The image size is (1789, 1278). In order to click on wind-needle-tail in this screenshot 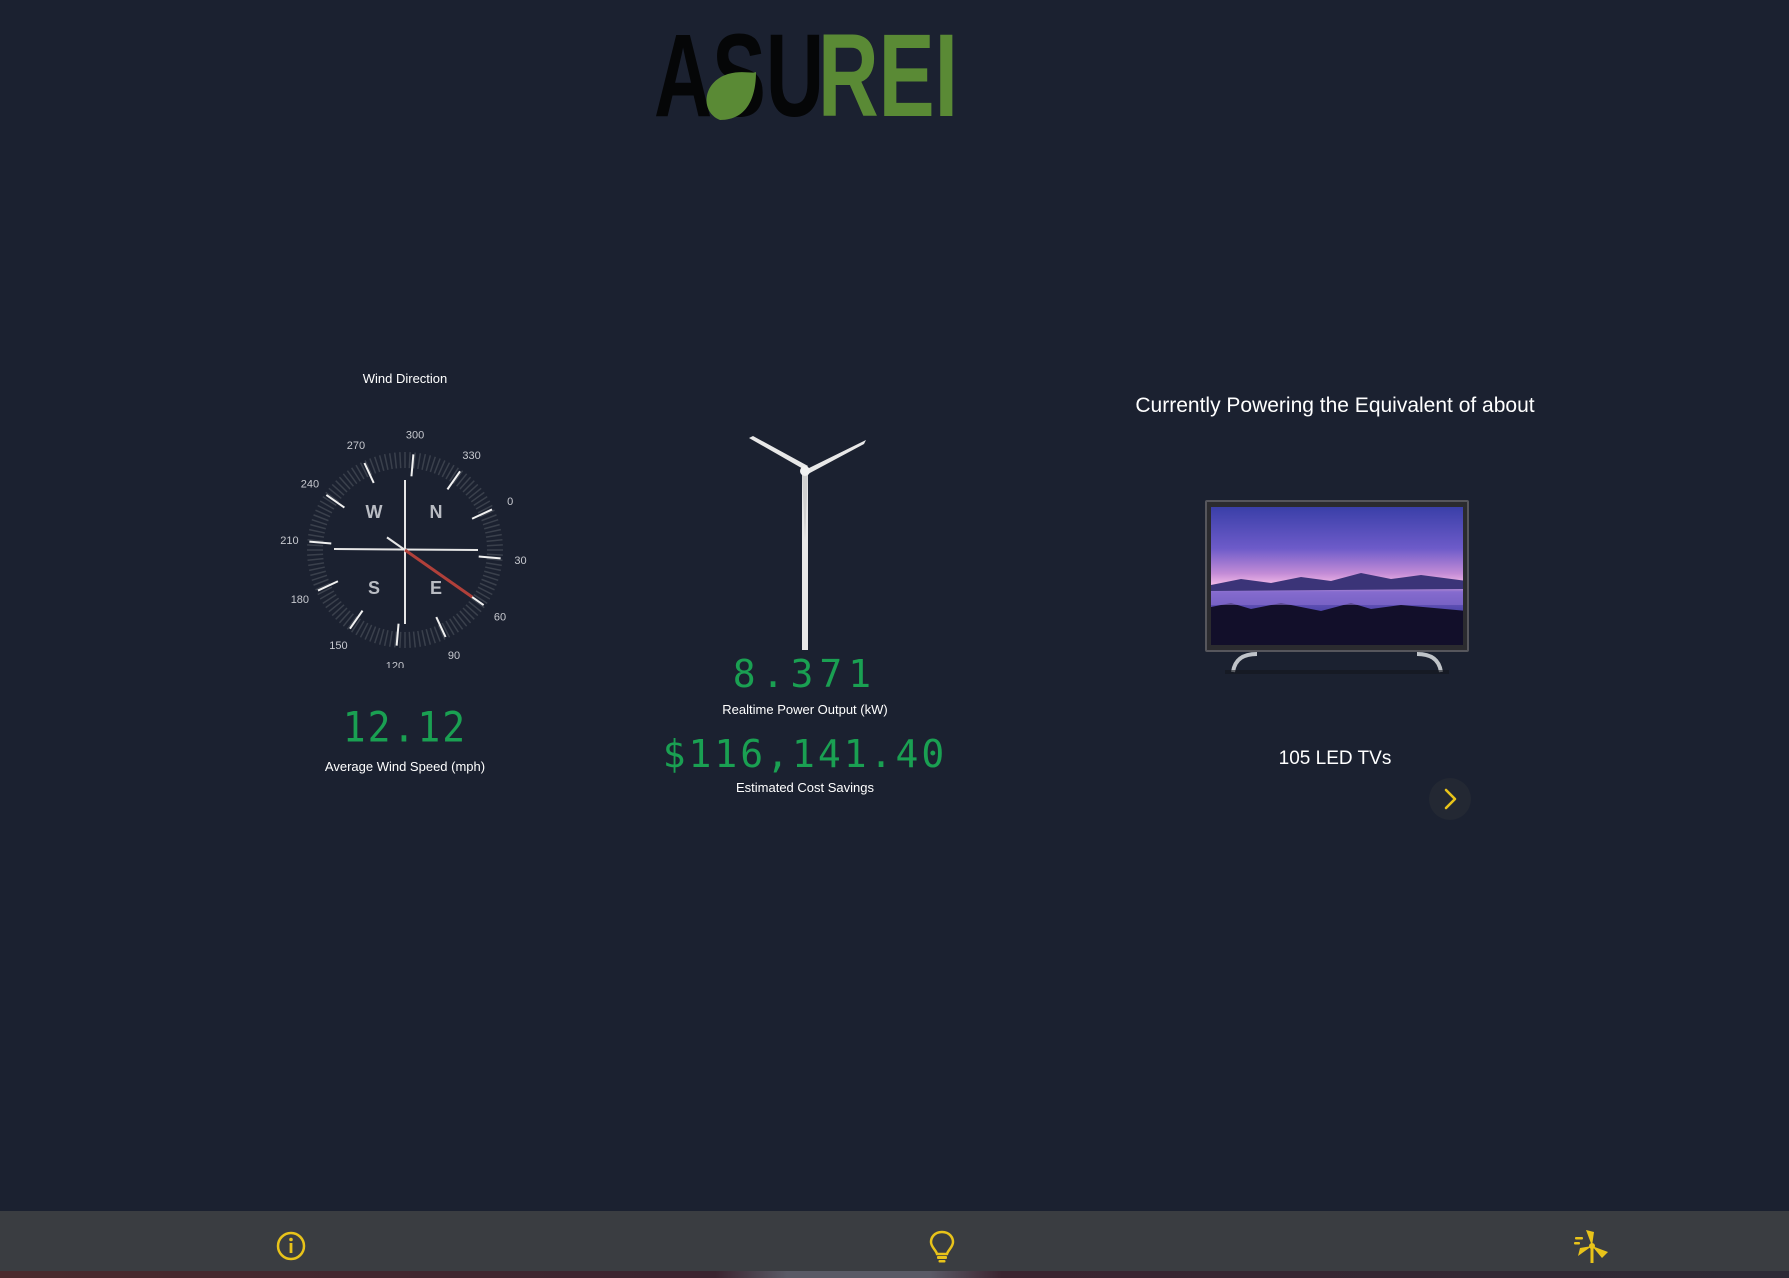, I will do `click(396, 543)`.